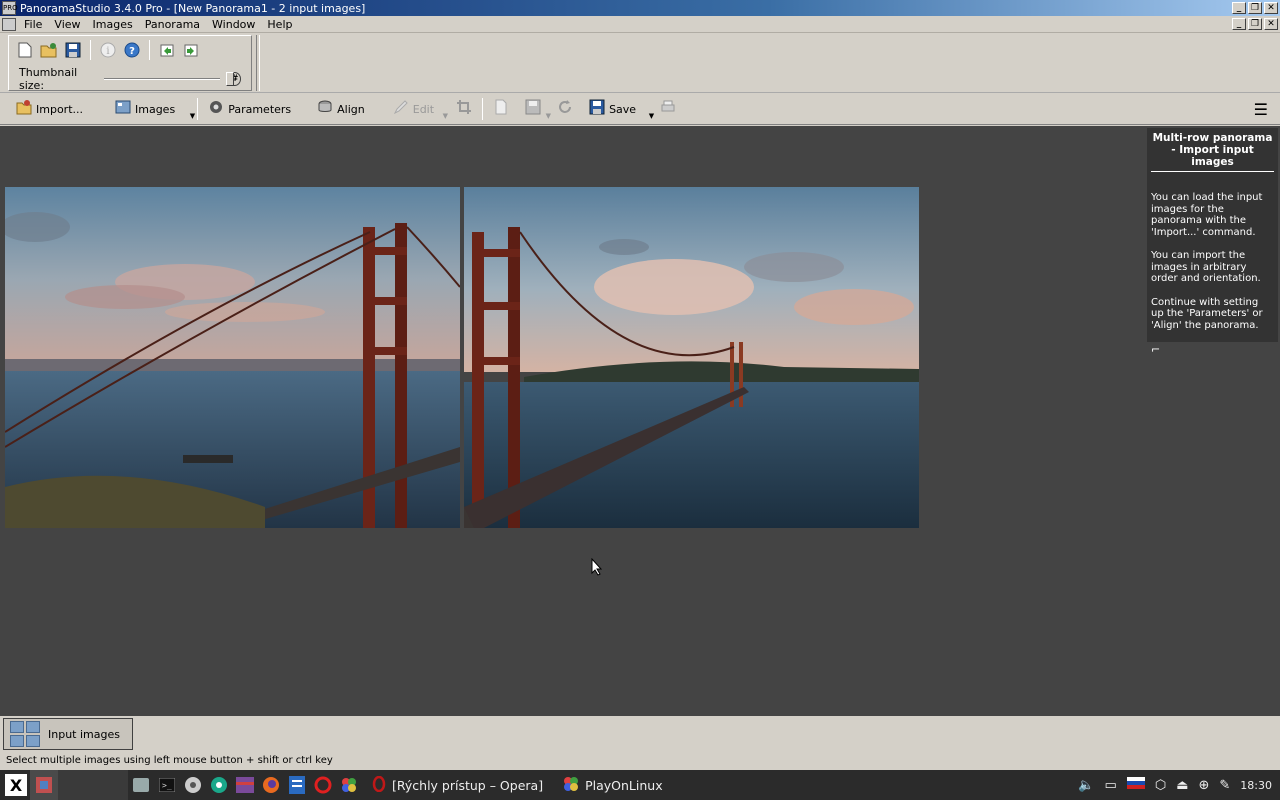 The height and width of the screenshot is (800, 1280). What do you see at coordinates (93, 785) in the screenshot?
I see `workspace-pager` at bounding box center [93, 785].